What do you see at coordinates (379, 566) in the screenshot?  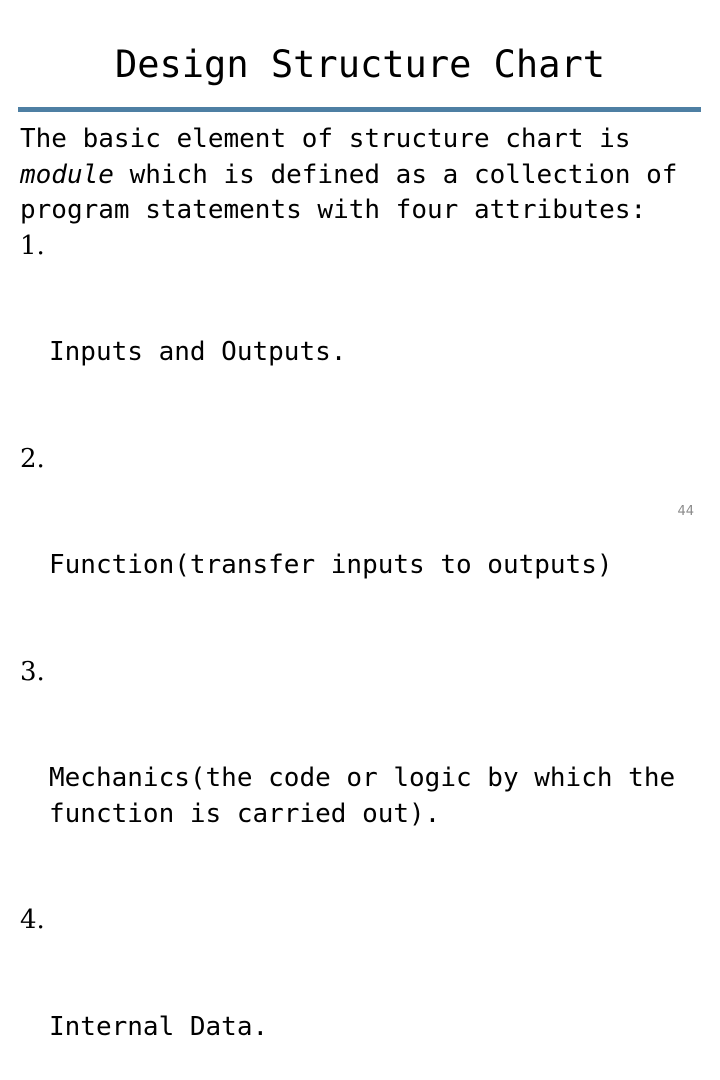 I see `list-item-label: Function(transfer inputs to outputs)` at bounding box center [379, 566].